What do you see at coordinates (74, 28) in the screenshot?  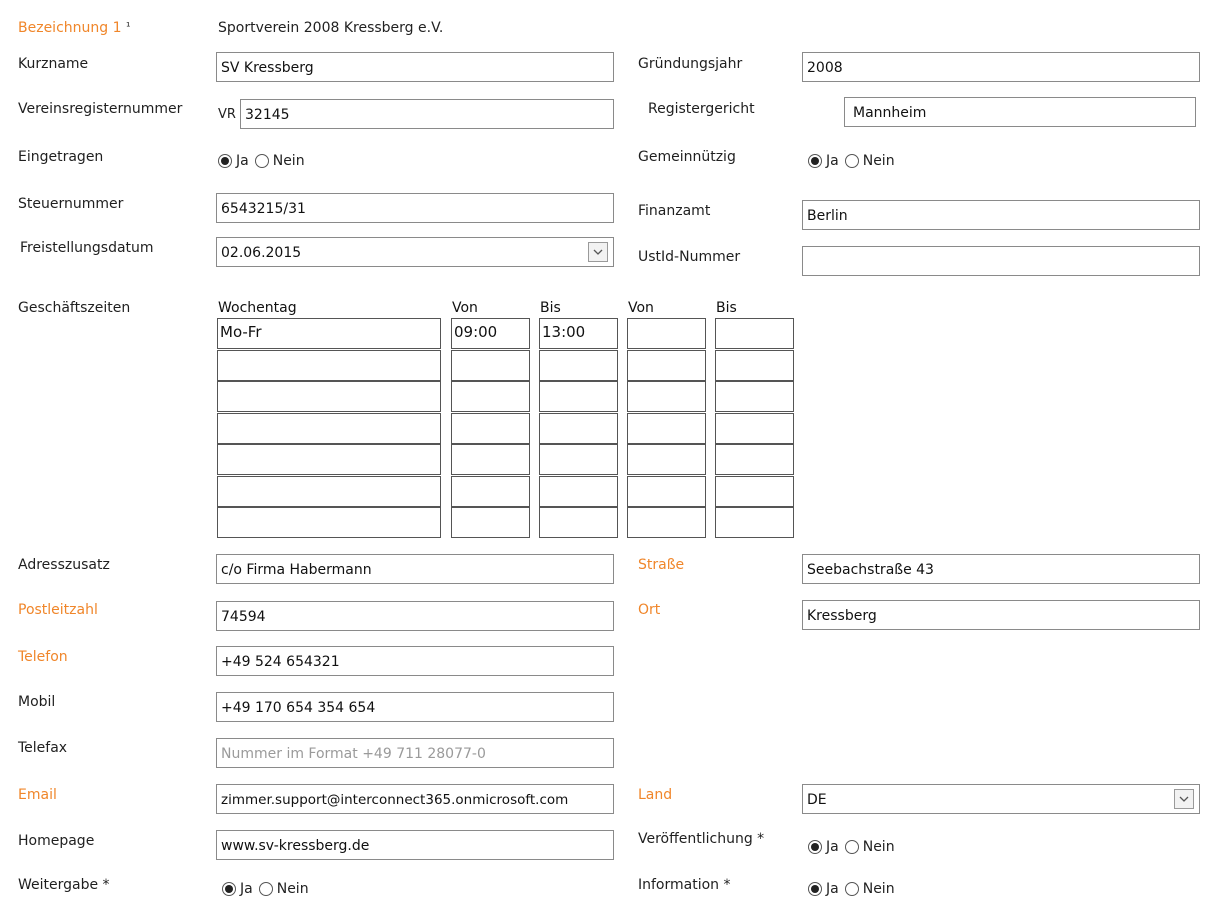 I see `bezeichnung-label: Bezeichnung 1 ¹` at bounding box center [74, 28].